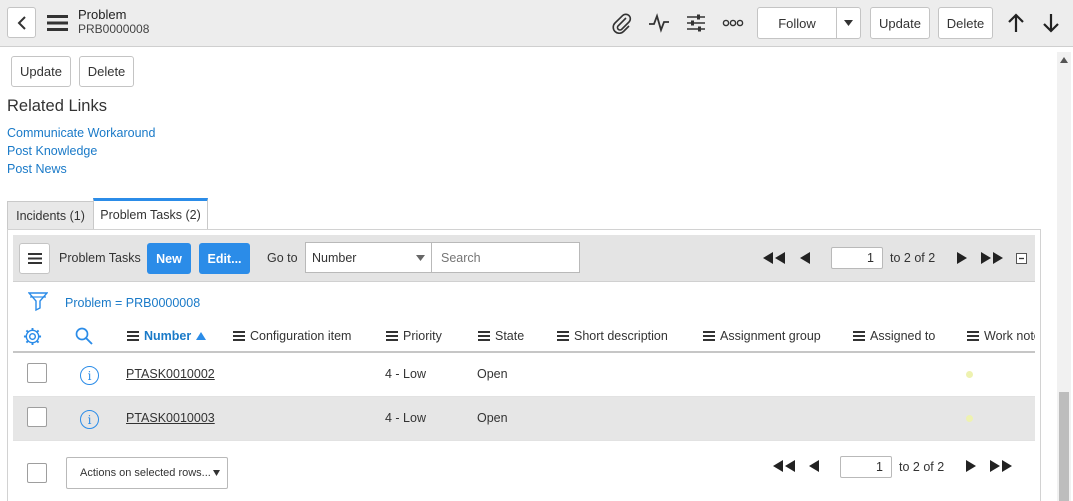 The image size is (1073, 501). I want to click on column-header-assignment-group: Assignment group, so click(762, 336).